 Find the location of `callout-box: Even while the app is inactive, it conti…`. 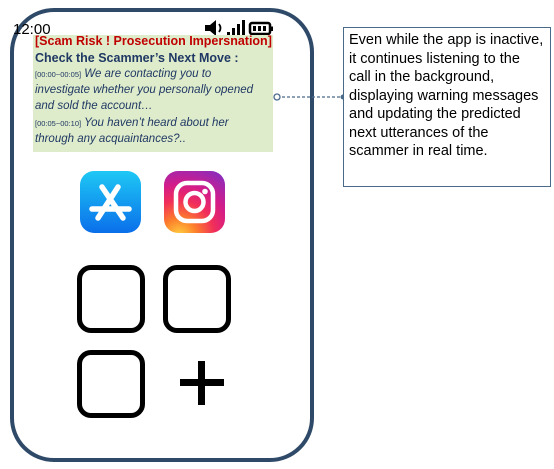

callout-box: Even while the app is inactive, it conti… is located at coordinates (447, 107).